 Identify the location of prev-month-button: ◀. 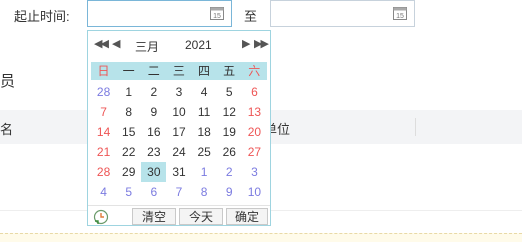
(116, 43).